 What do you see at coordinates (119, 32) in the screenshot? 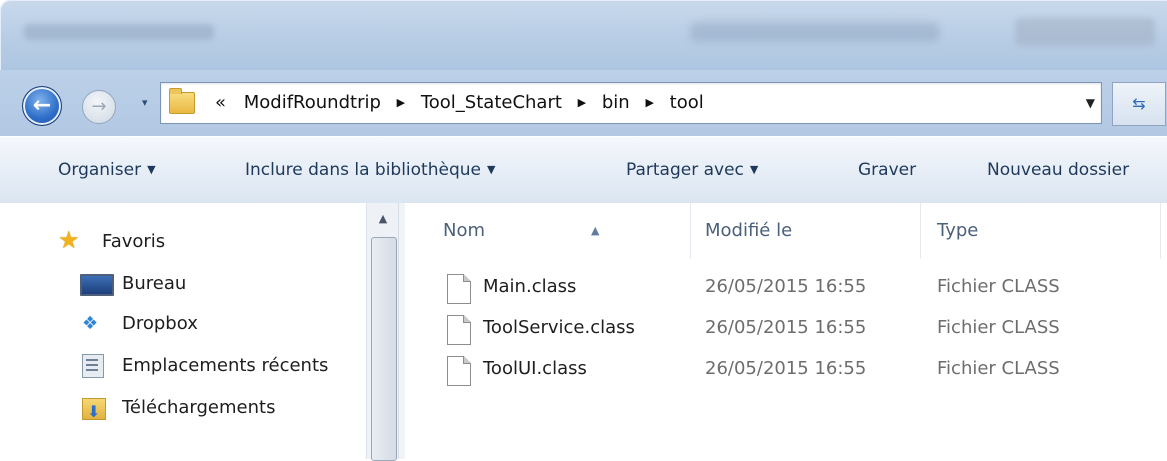
I see `blurred-window-title` at bounding box center [119, 32].